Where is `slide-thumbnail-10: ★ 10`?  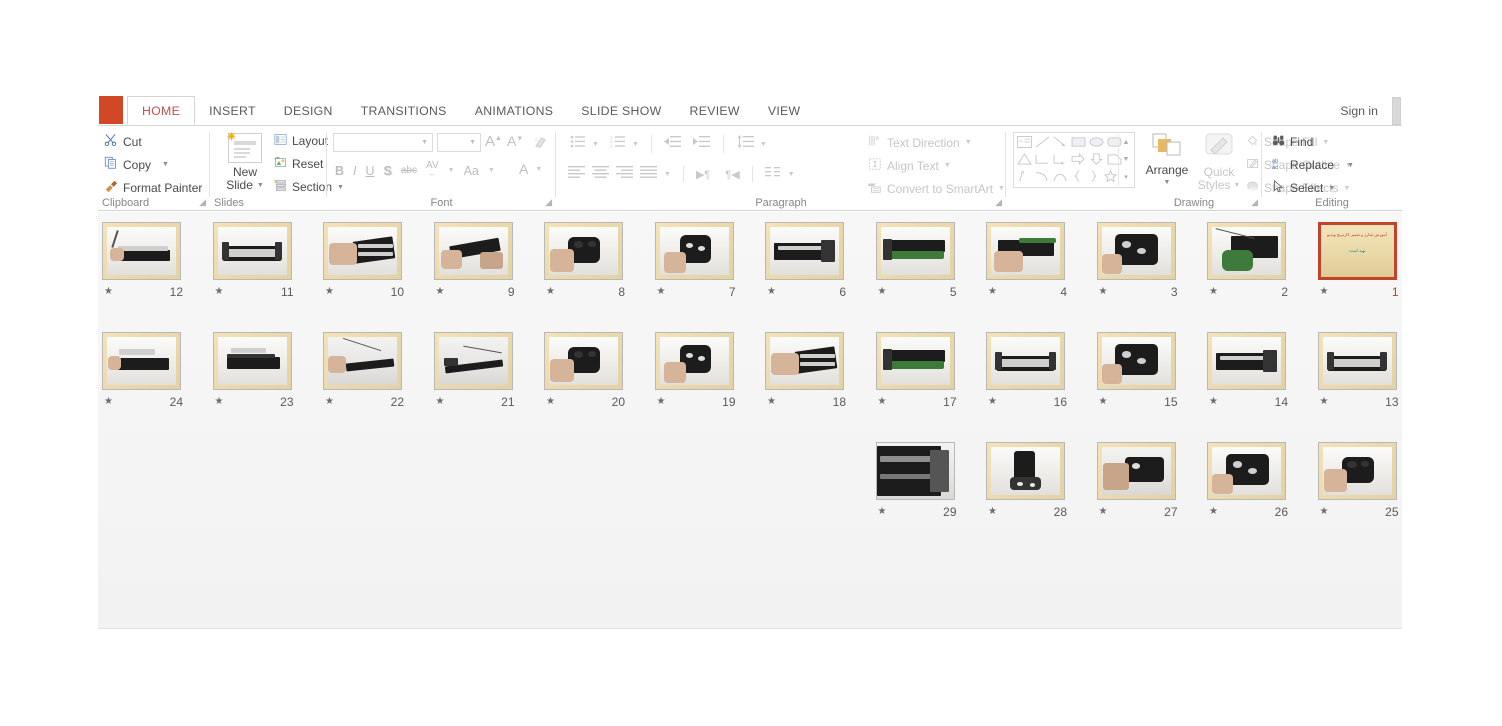 slide-thumbnail-10: ★ 10 is located at coordinates (378, 270).